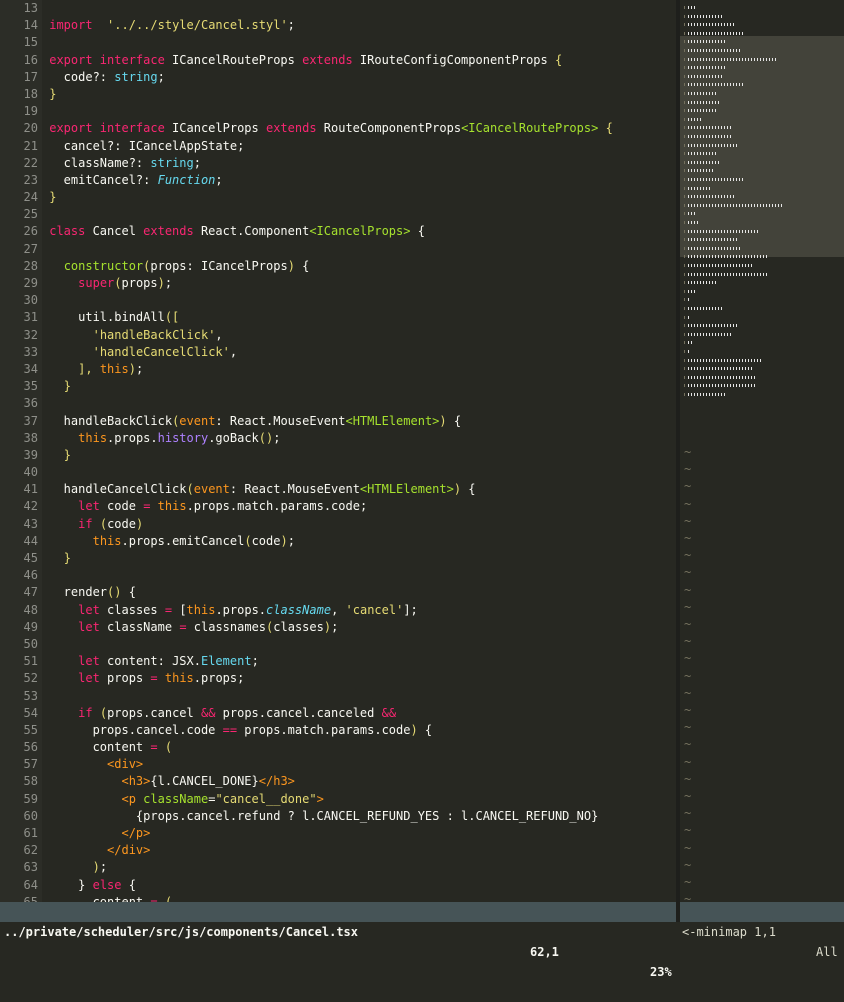 This screenshot has height=1002, width=844. Describe the element at coordinates (338, 198) in the screenshot. I see `code-line: 24 }` at that location.